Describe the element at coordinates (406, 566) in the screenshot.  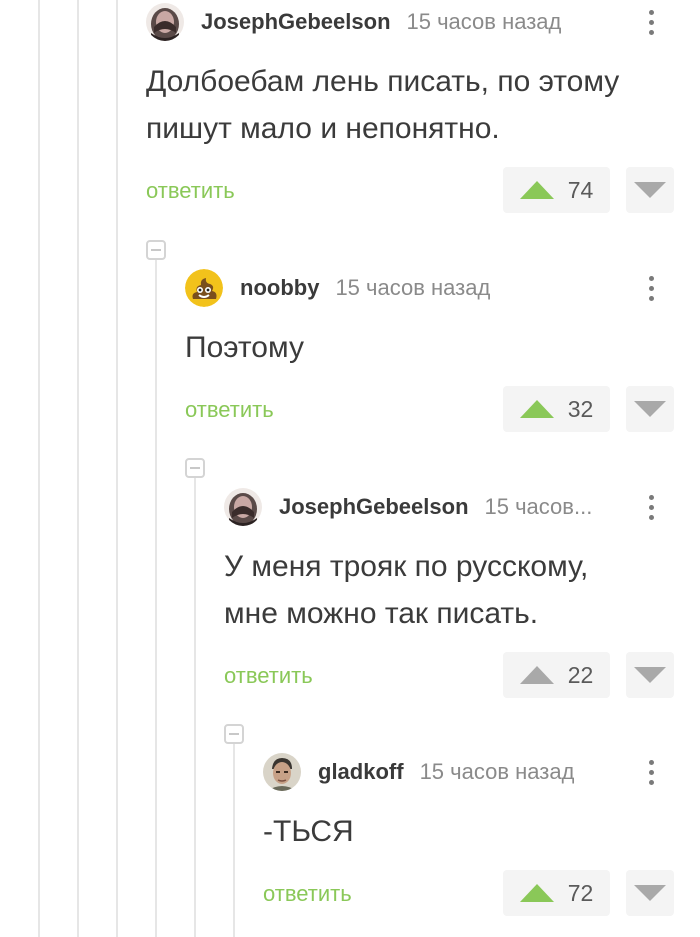
I see `comment-text-line: У меня трояк по русскому,` at that location.